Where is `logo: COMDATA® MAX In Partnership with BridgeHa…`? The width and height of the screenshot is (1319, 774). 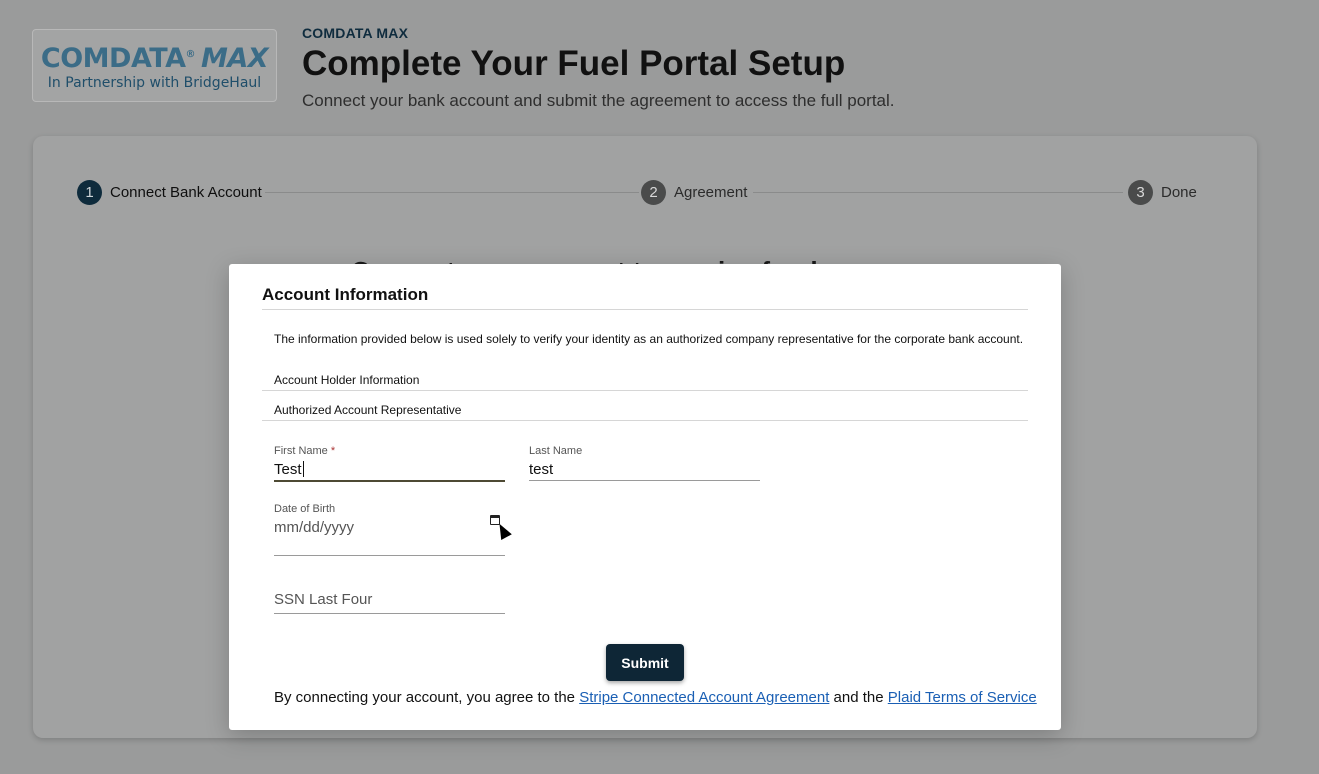 logo: COMDATA® MAX In Partnership with BridgeHa… is located at coordinates (154, 65).